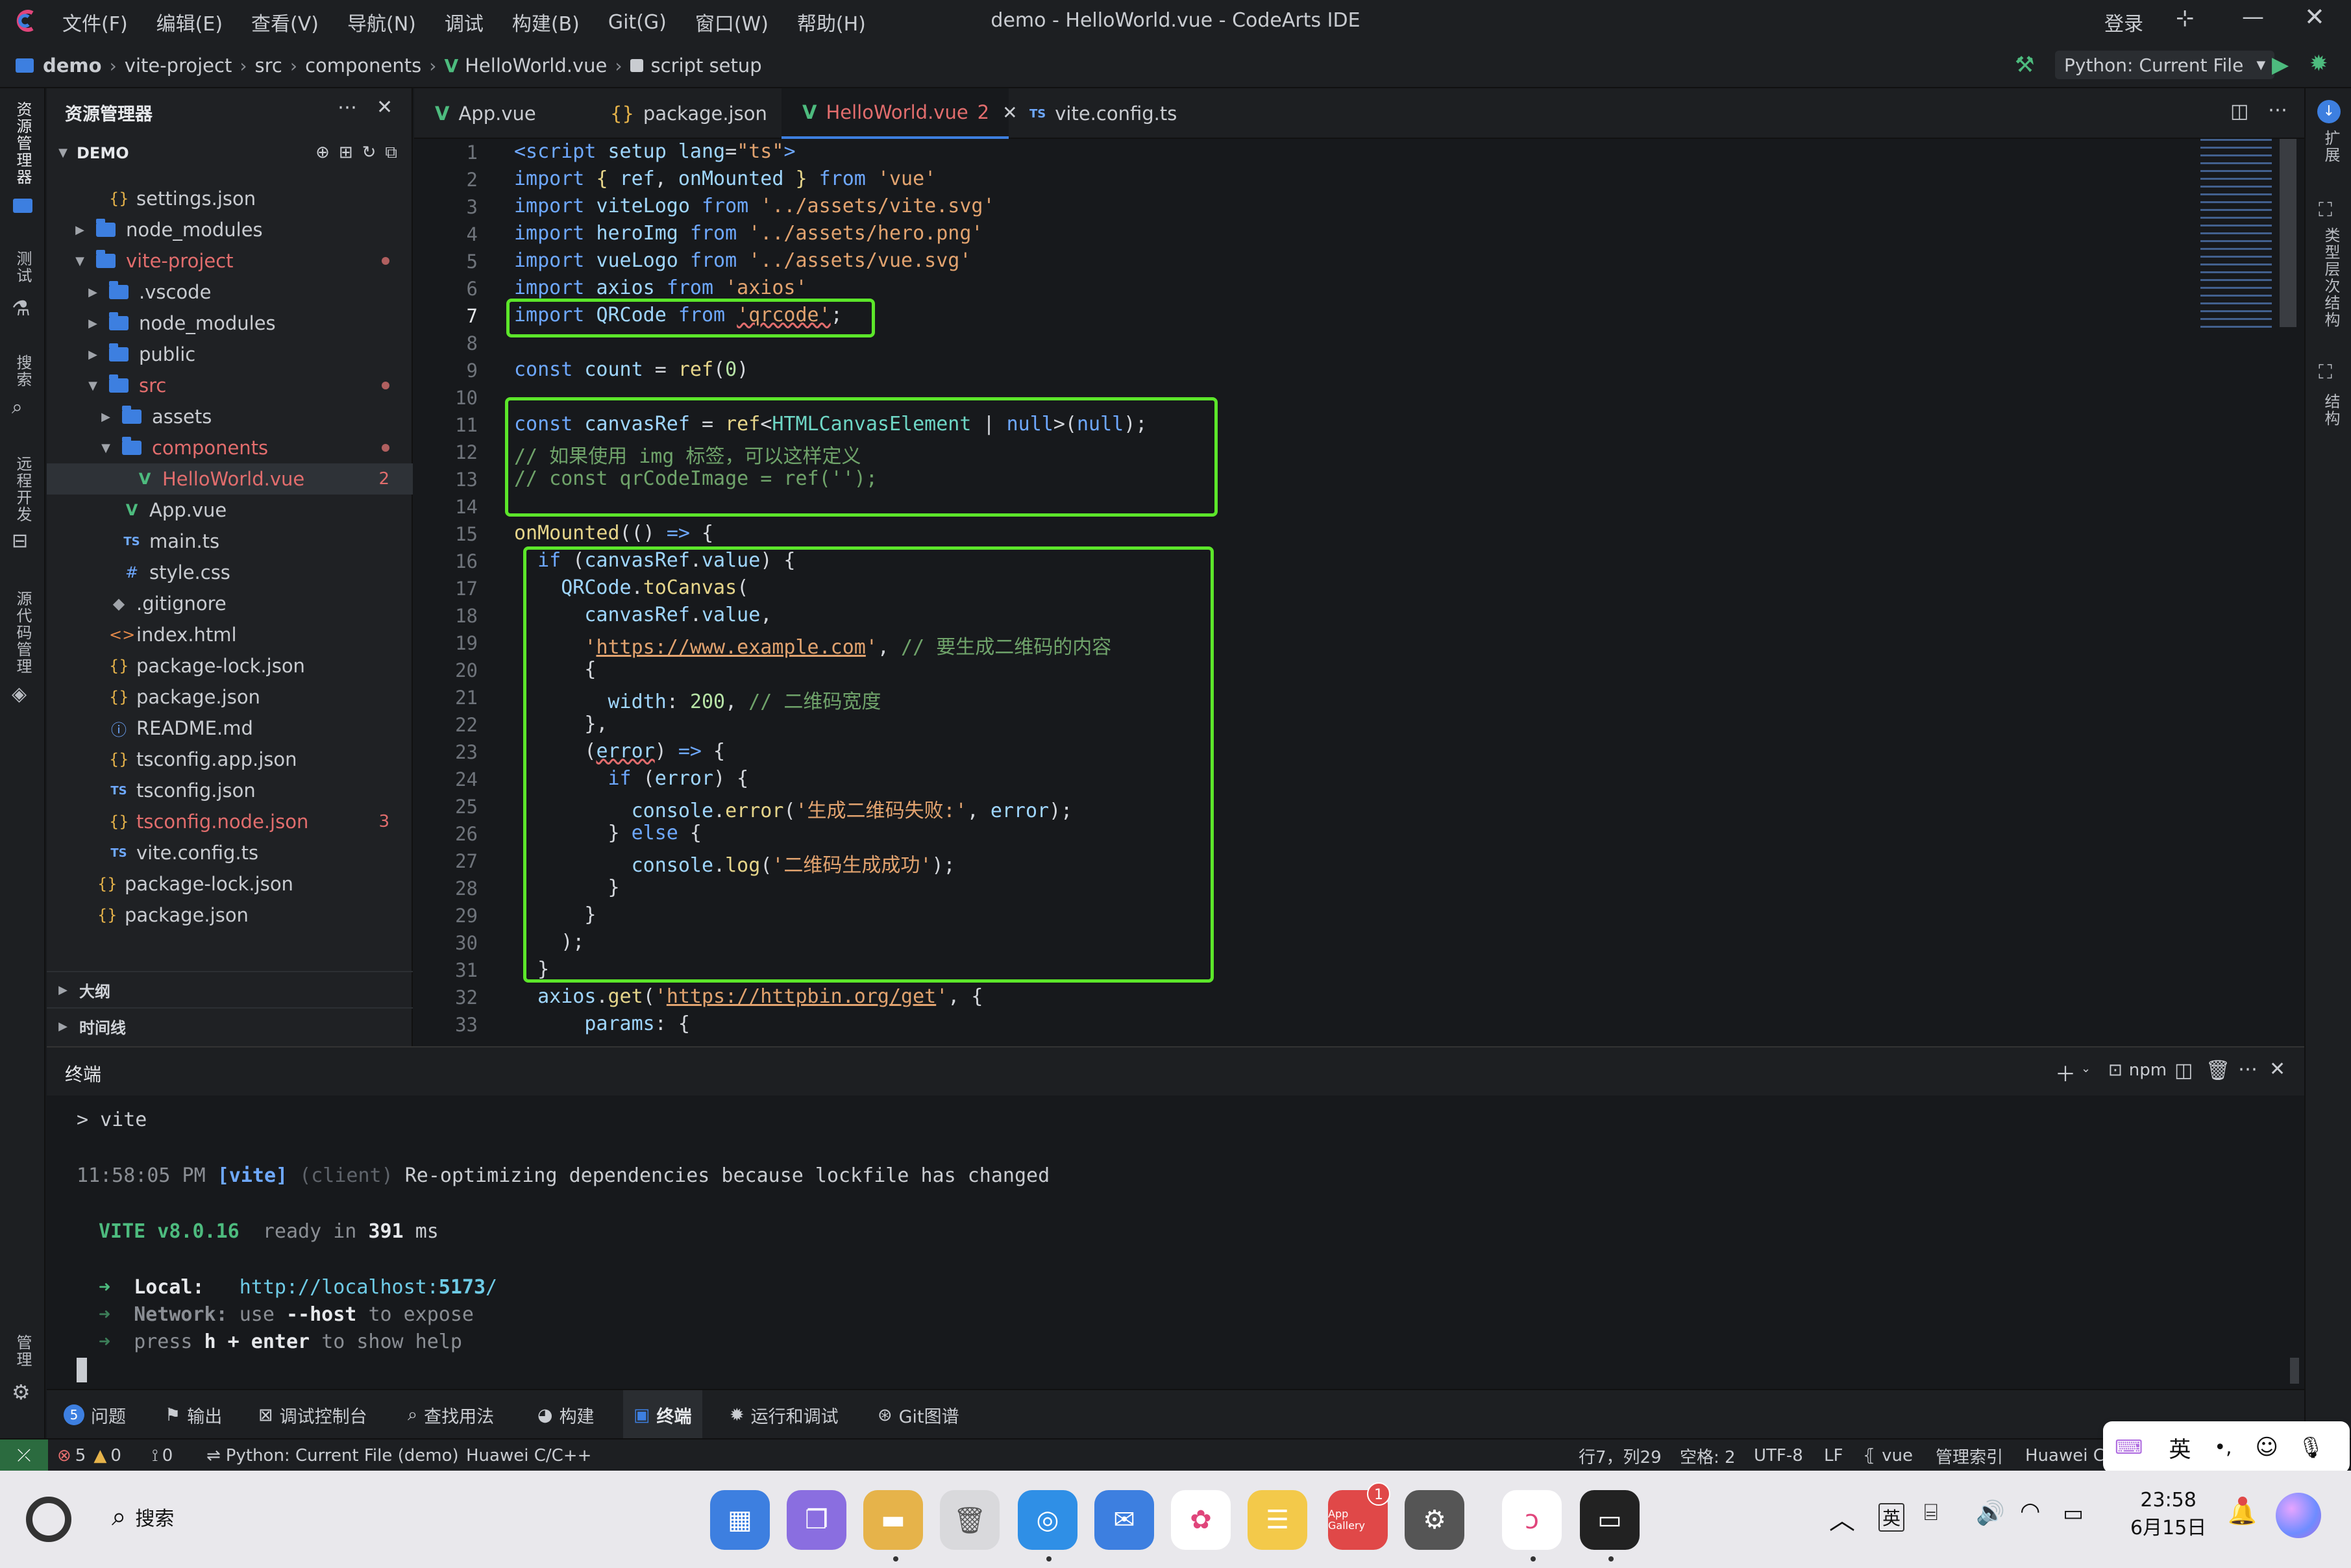 This screenshot has width=2351, height=1568. I want to click on tab-terminal: ▣ 终端, so click(662, 1415).